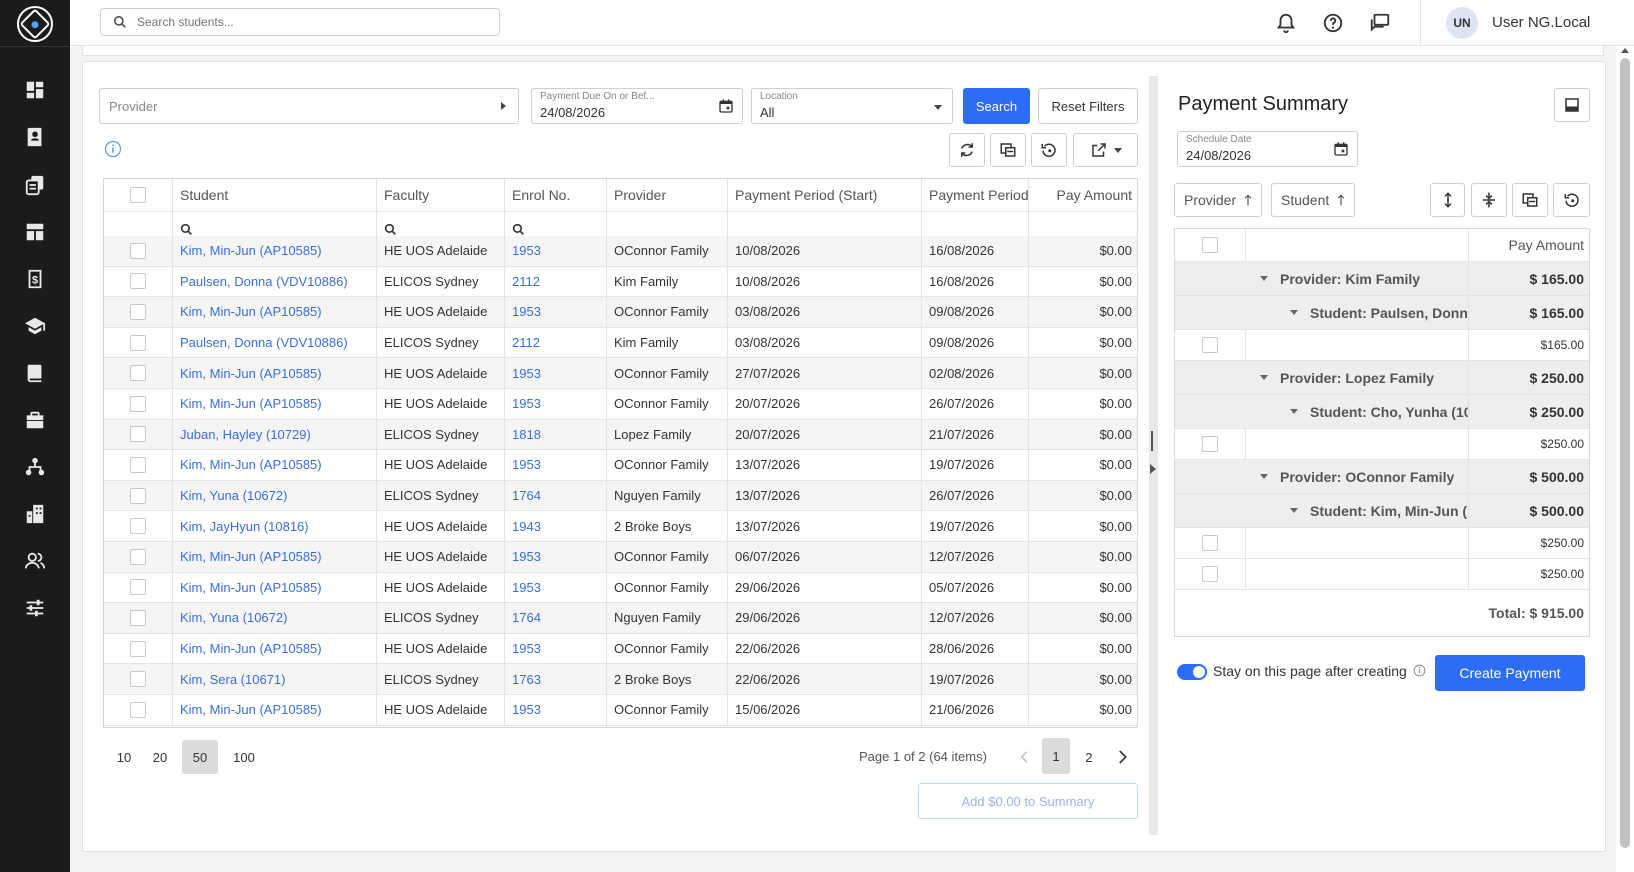 The height and width of the screenshot is (872, 1634). Describe the element at coordinates (1122, 757) in the screenshot. I see `next-page-button` at that location.